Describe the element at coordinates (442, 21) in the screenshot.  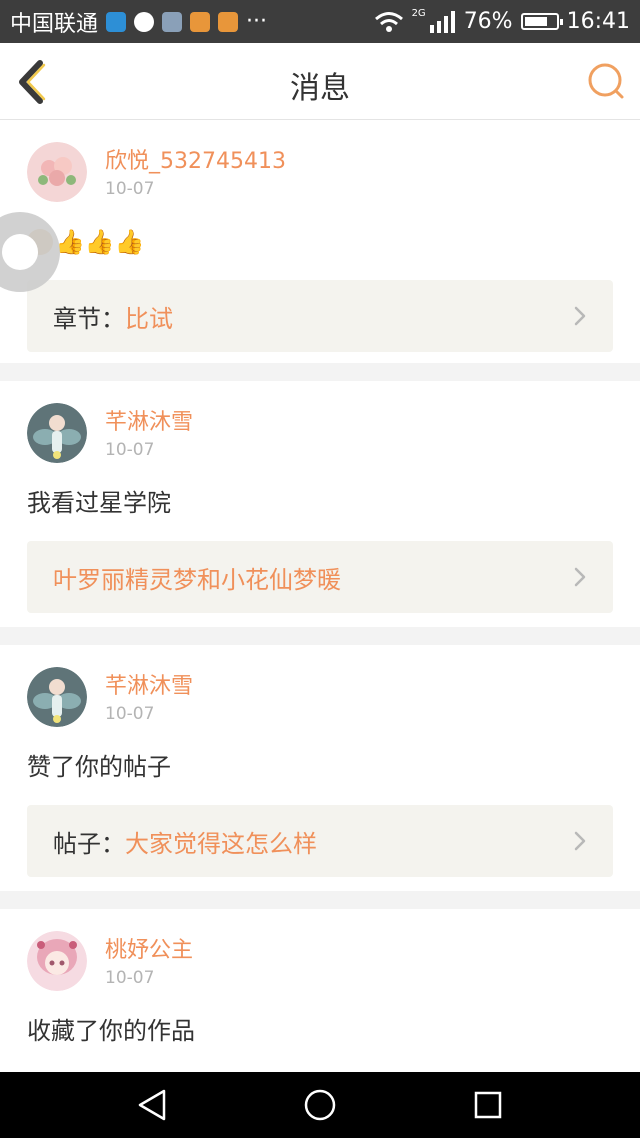
I see `signal-icon` at that location.